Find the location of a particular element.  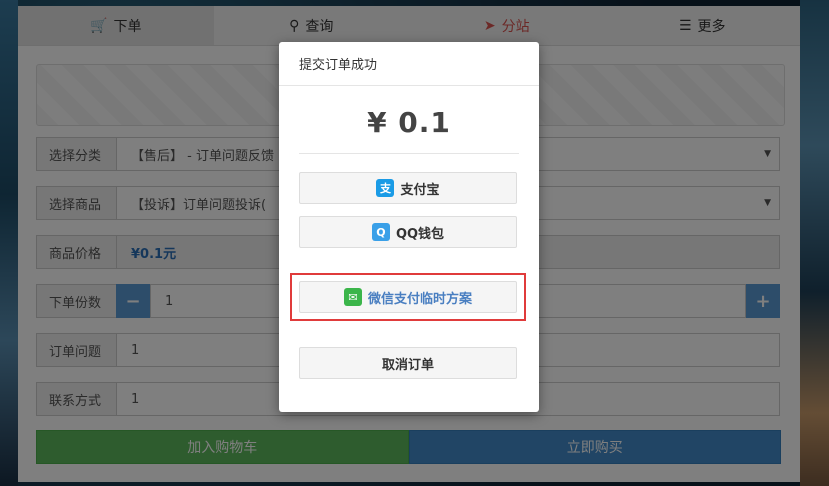

wechat-pay-button: ✉ 微信支付临时方案 is located at coordinates (408, 297).